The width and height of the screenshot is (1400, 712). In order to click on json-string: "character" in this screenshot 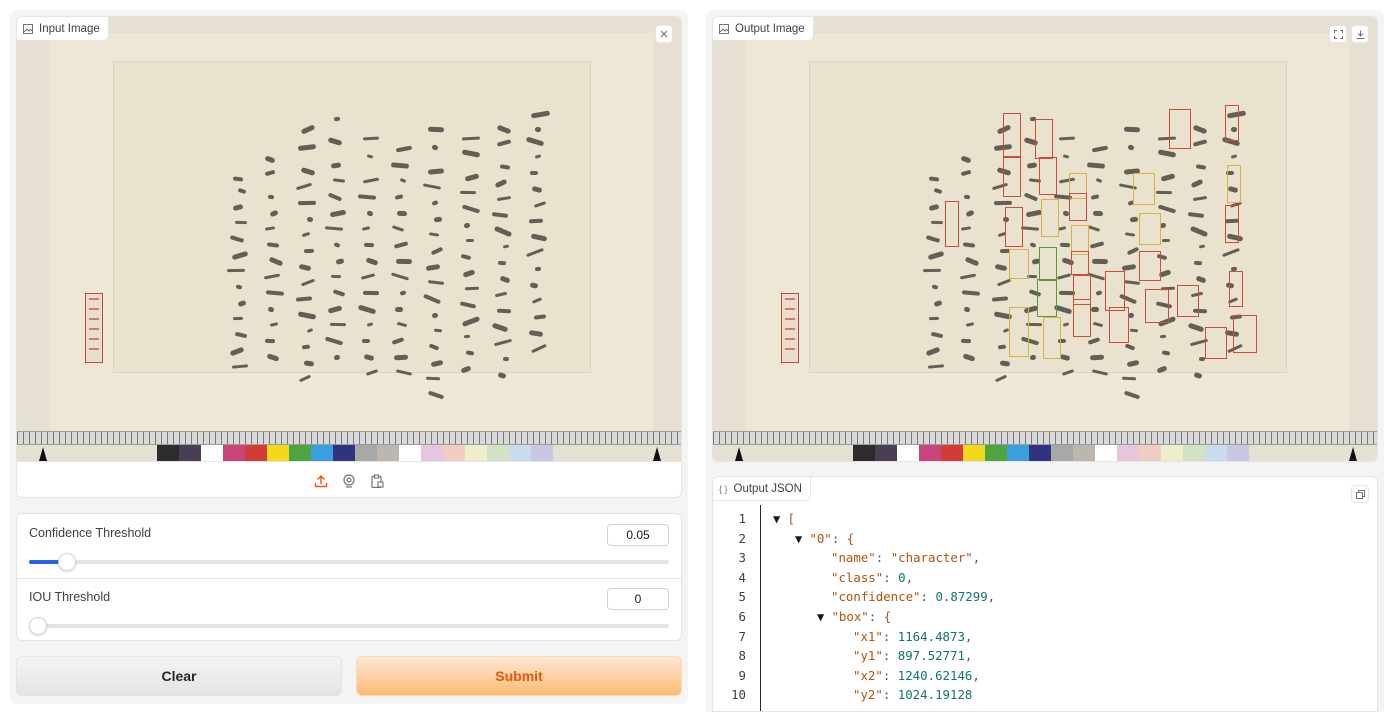, I will do `click(931, 558)`.